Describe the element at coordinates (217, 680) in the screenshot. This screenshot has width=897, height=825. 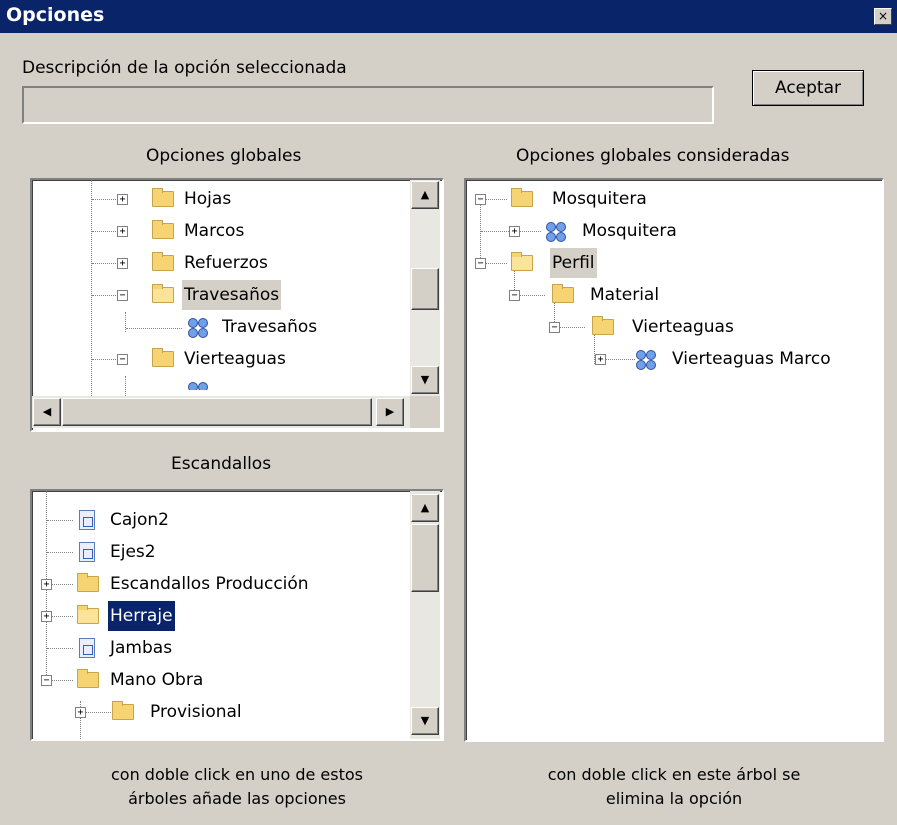
I see `tree-item-mano-obra: − Mano Obra` at that location.